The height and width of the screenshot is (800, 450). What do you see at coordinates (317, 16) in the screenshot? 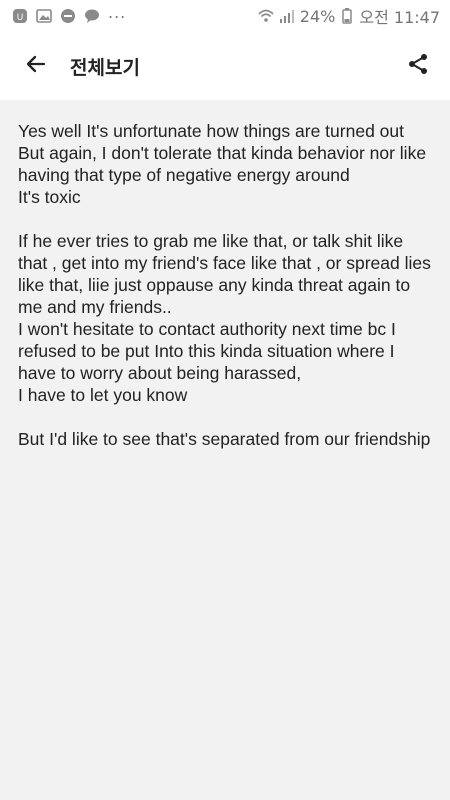
I see `battery-percent: 24%` at bounding box center [317, 16].